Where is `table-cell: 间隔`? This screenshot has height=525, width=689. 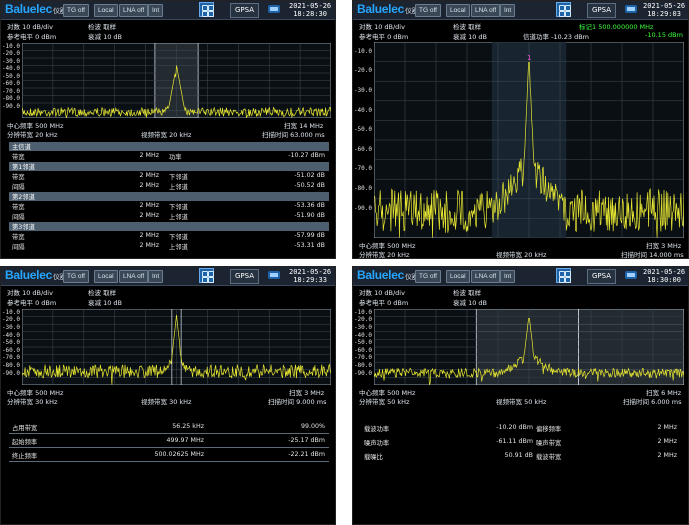
table-cell: 间隔 is located at coordinates (18, 217).